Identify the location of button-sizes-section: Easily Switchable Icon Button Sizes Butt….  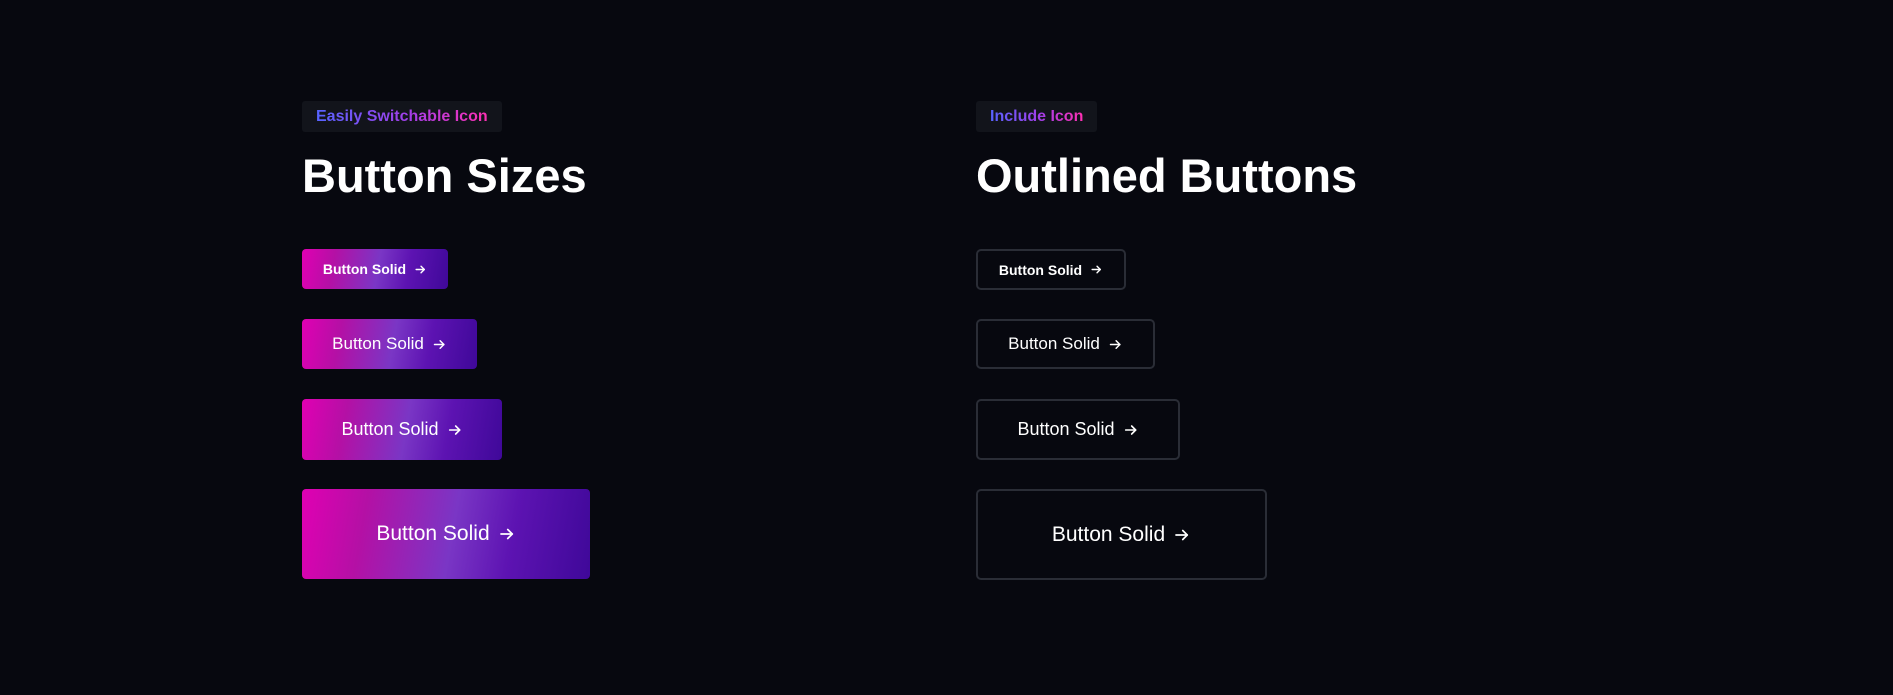
(446, 340).